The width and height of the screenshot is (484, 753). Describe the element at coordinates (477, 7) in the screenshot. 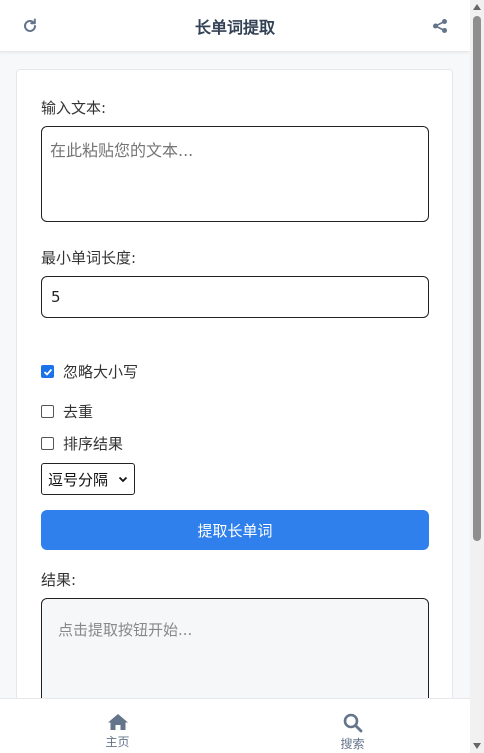

I see `scroll-up-icon` at that location.